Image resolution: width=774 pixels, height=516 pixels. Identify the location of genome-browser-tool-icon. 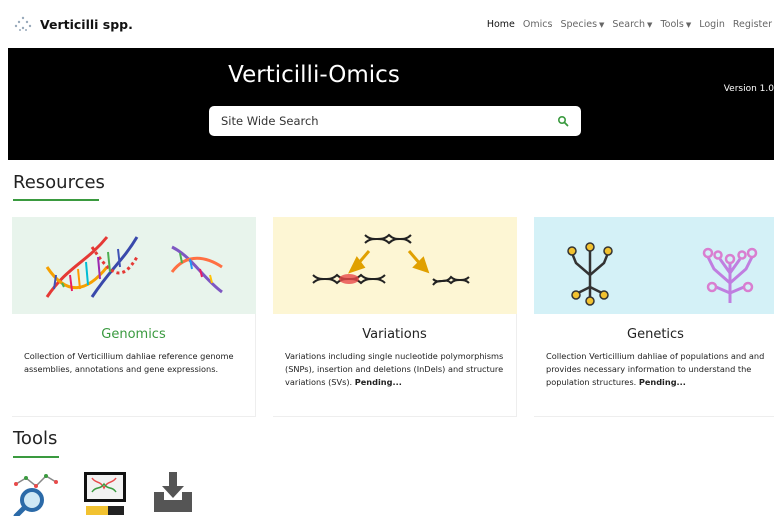
(105, 493).